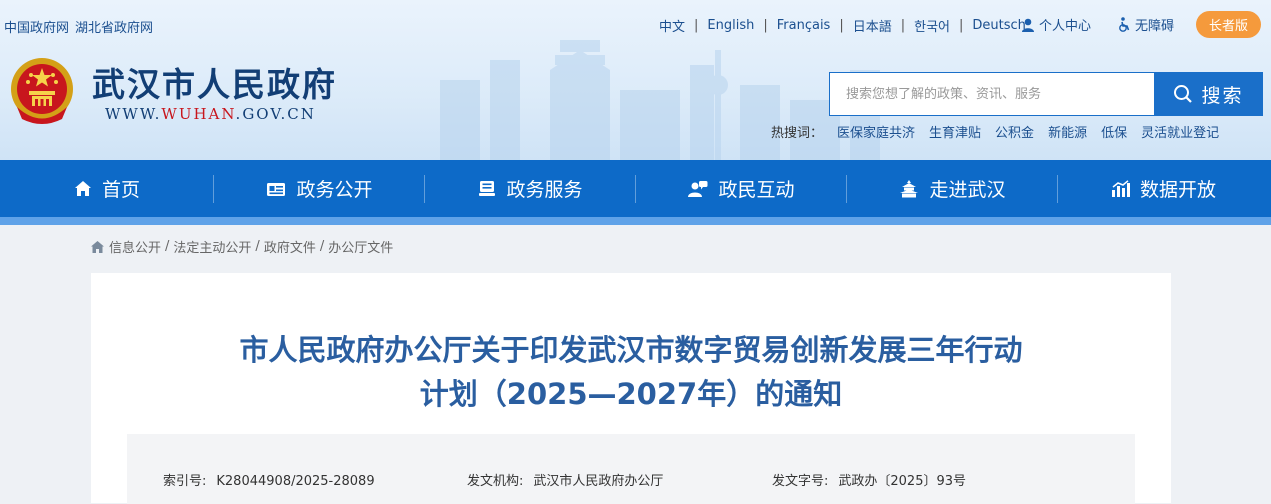 The width and height of the screenshot is (1271, 504). I want to click on accessibility-label: 无障碍, so click(1155, 26).